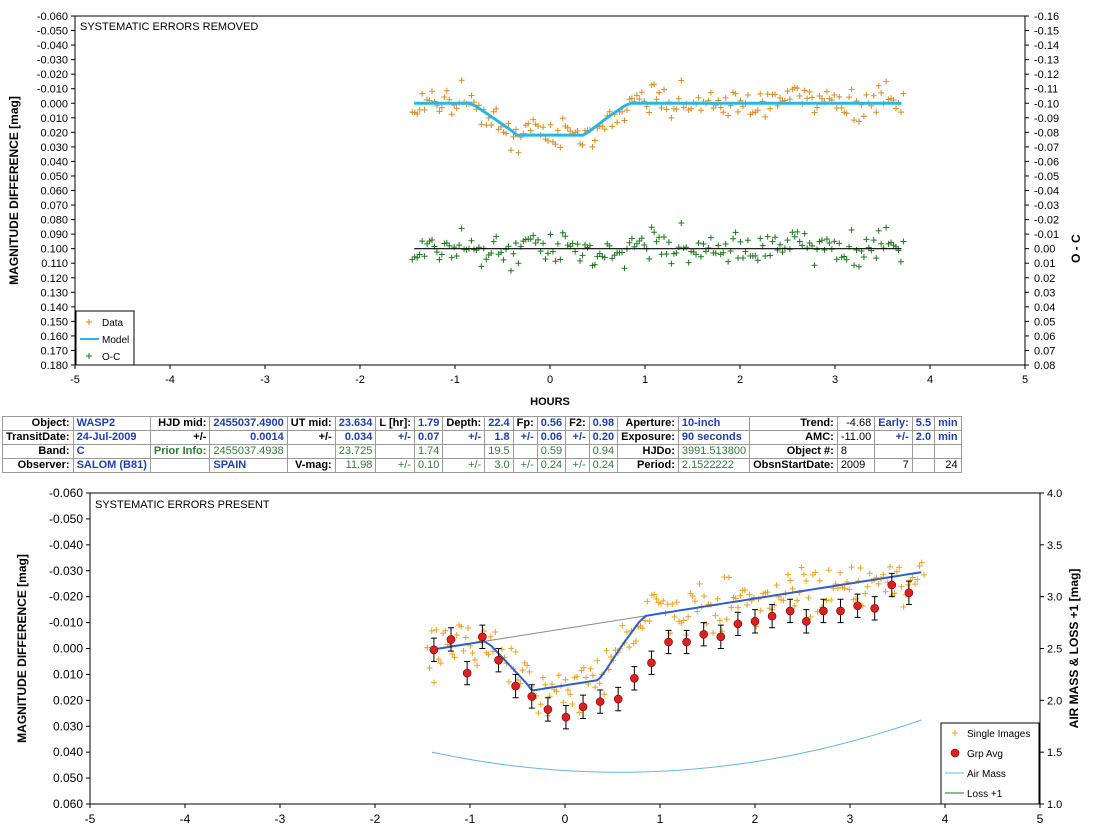 This screenshot has height=831, width=1096. Describe the element at coordinates (930, 380) in the screenshot. I see `x-tick-label: 4` at that location.